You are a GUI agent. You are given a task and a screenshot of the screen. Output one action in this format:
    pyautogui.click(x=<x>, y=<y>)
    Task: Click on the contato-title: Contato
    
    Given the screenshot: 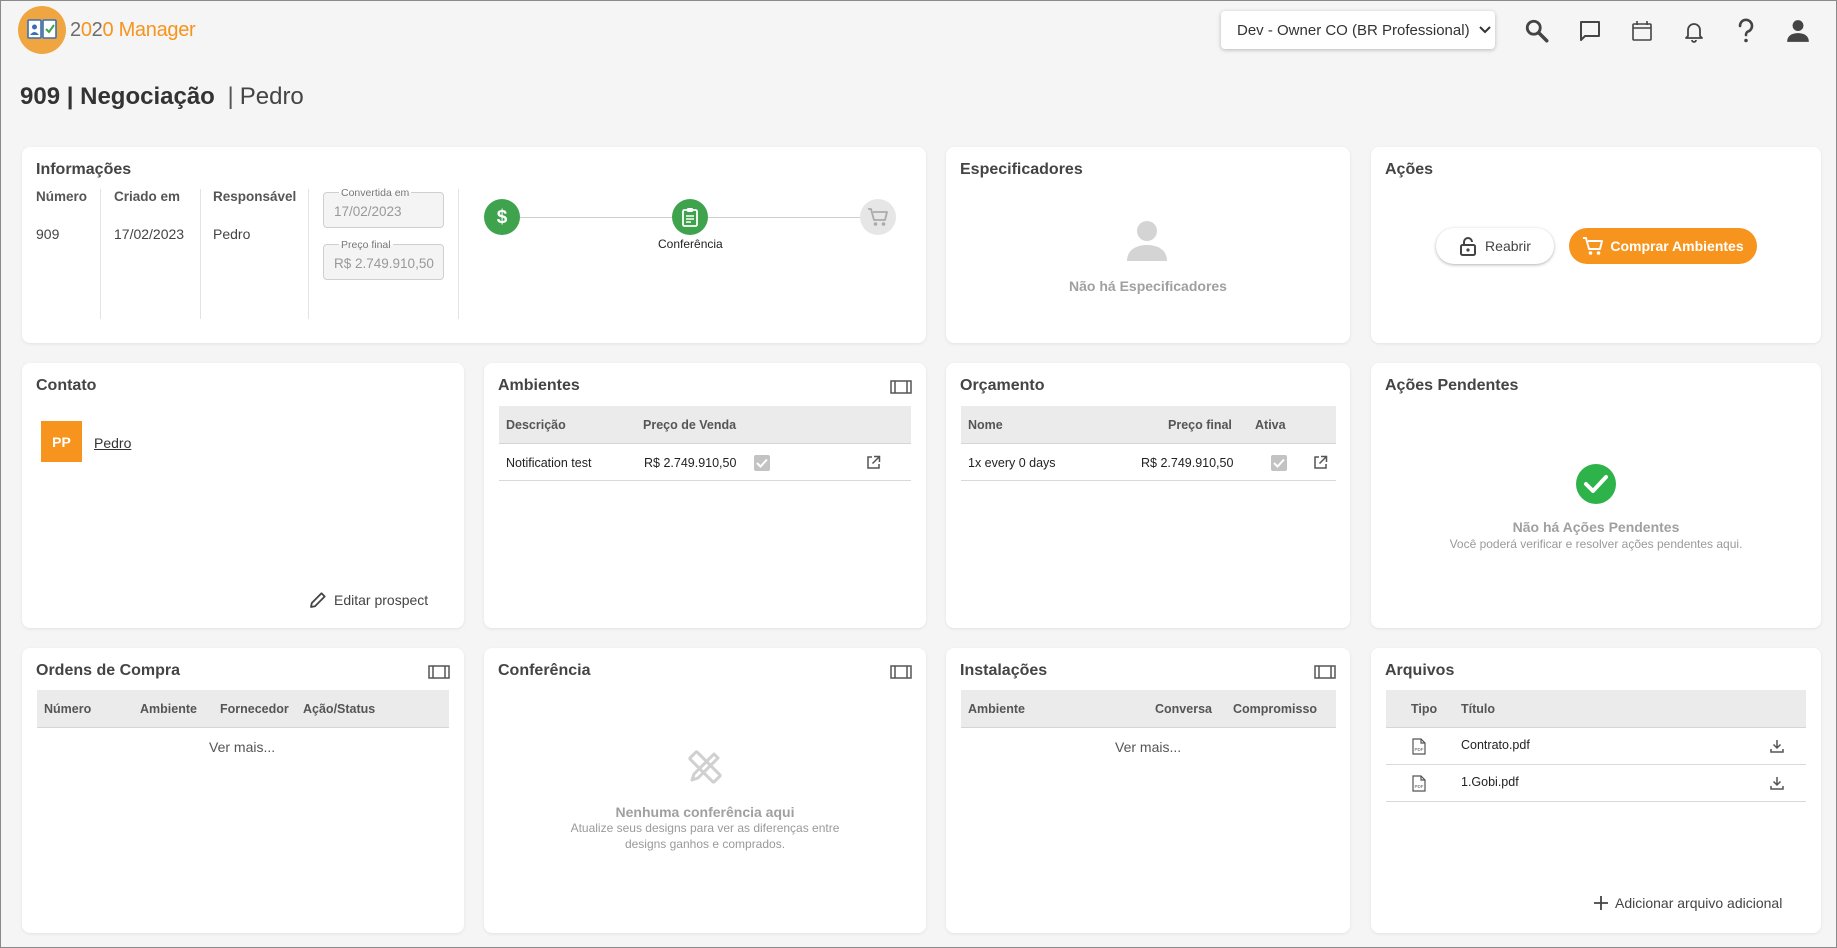 What is the action you would take?
    pyautogui.click(x=66, y=385)
    